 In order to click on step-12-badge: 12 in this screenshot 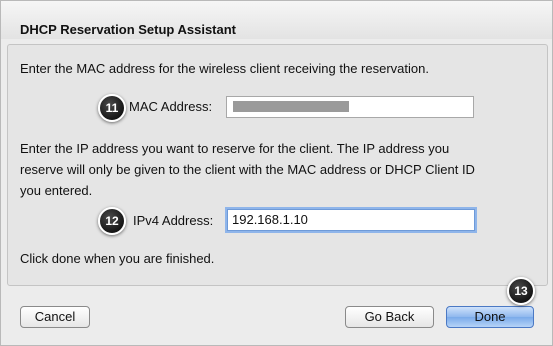, I will do `click(112, 221)`.